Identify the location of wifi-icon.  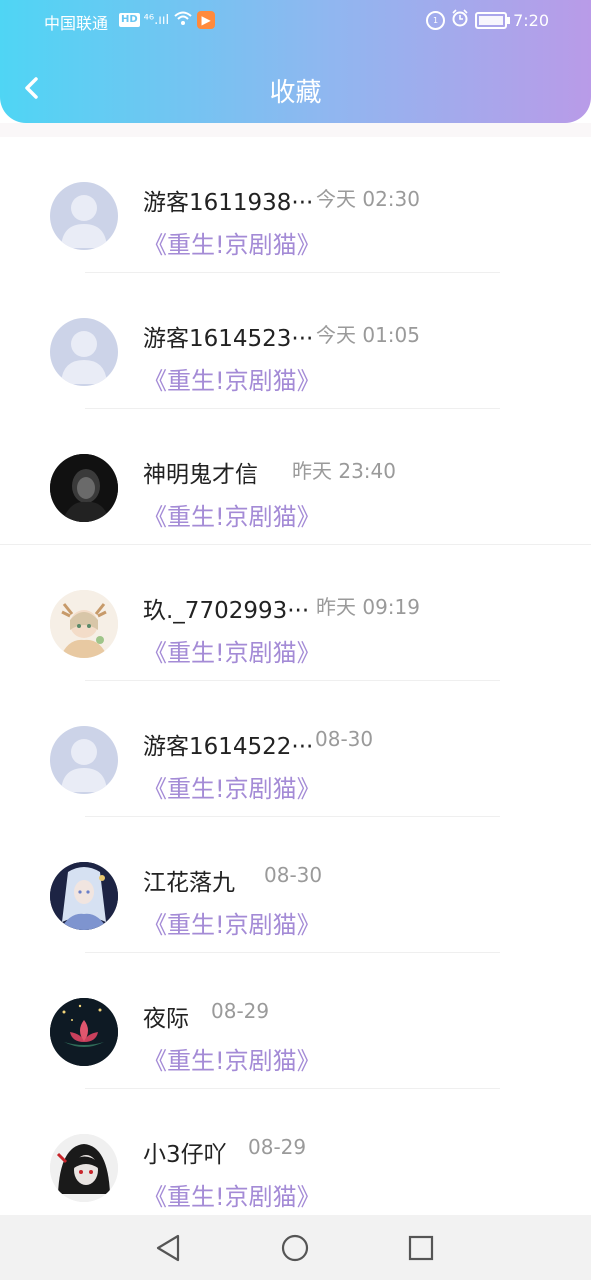
(183, 20).